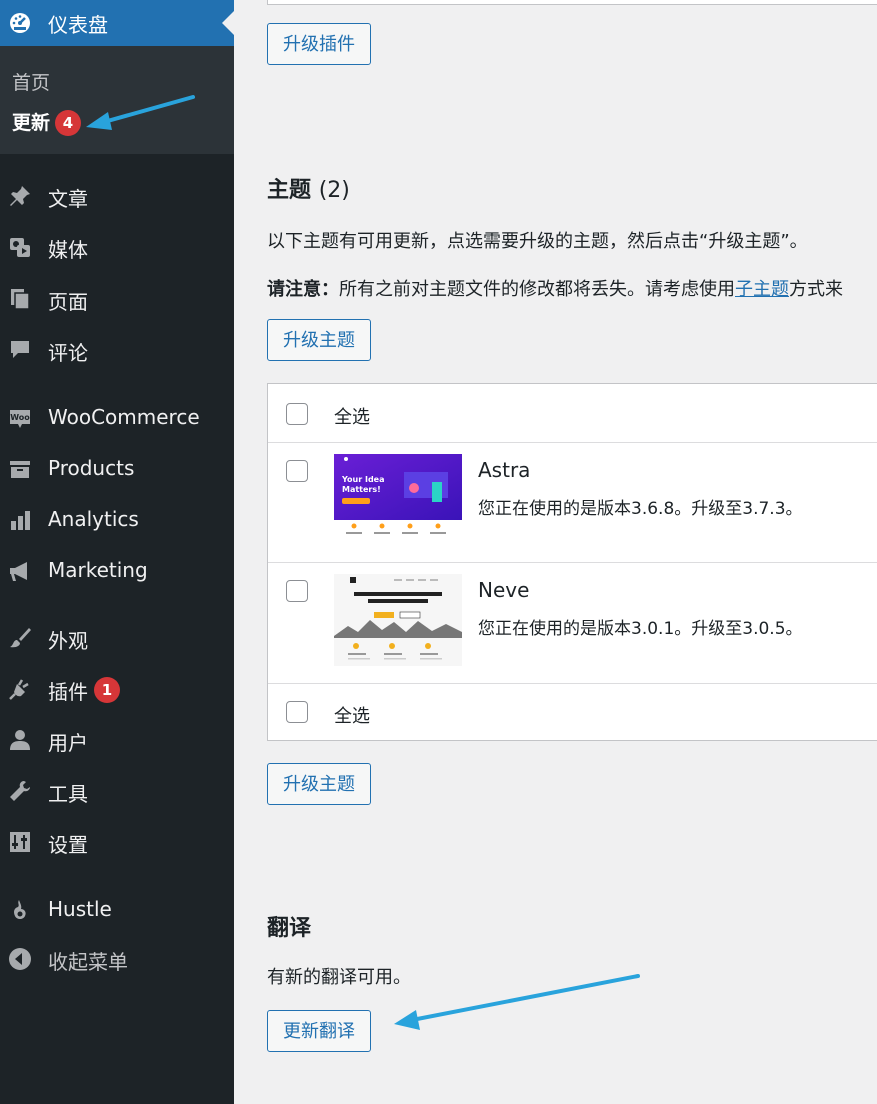 The image size is (877, 1104). Describe the element at coordinates (297, 414) in the screenshot. I see `select-all-checkbox` at that location.